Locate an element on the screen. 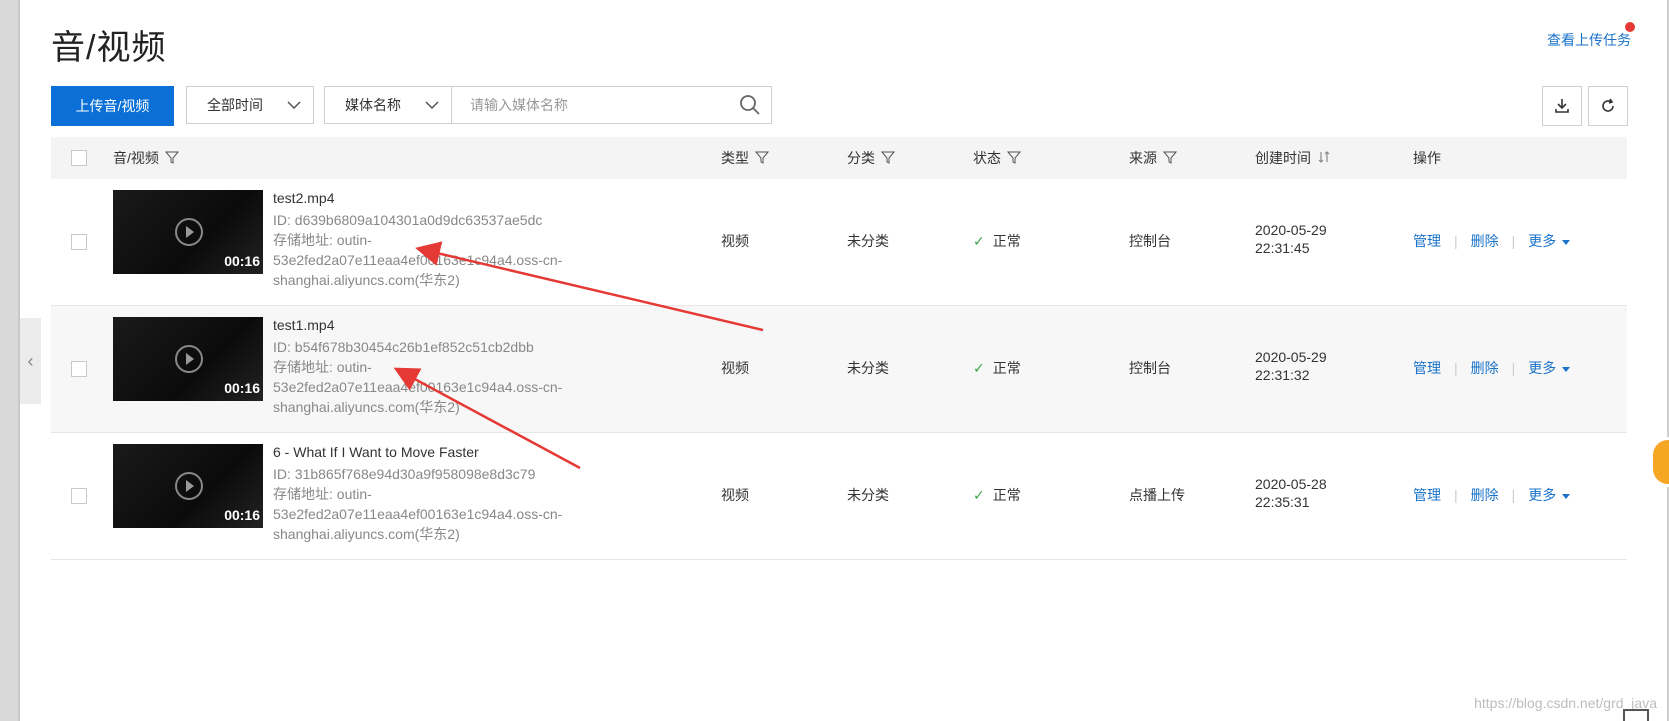 This screenshot has height=721, width=1669. col-media: 音/视频 is located at coordinates (146, 158).